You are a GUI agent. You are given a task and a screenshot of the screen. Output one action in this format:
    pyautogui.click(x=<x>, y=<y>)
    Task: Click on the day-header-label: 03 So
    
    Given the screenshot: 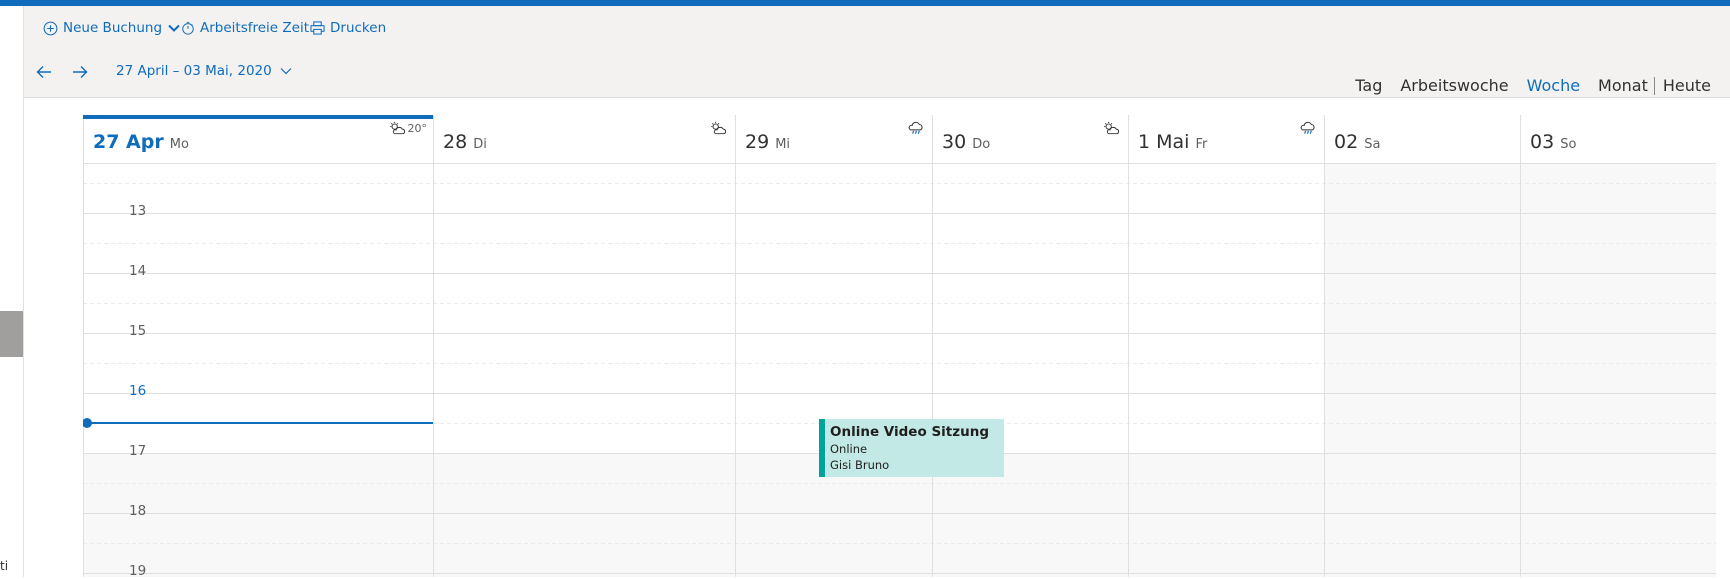 What is the action you would take?
    pyautogui.click(x=1553, y=142)
    